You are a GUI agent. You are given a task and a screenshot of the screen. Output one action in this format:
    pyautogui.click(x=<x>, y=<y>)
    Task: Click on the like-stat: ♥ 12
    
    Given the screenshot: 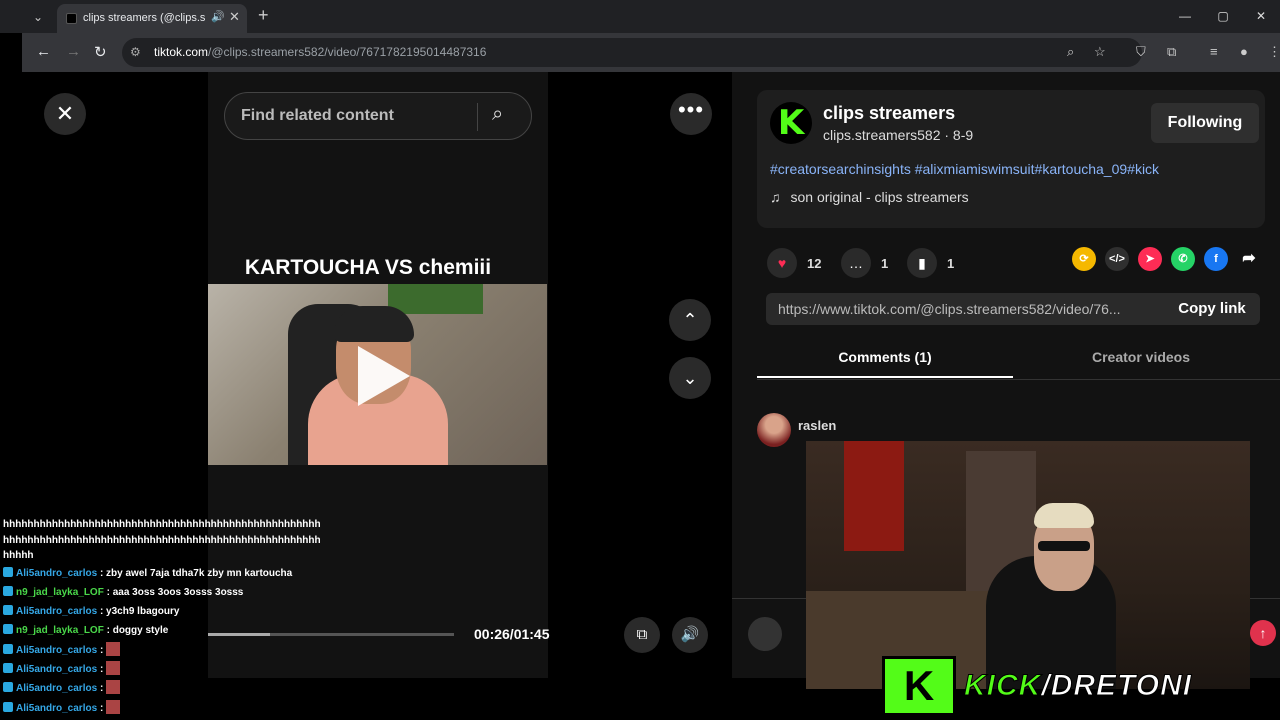 What is the action you would take?
    pyautogui.click(x=794, y=263)
    